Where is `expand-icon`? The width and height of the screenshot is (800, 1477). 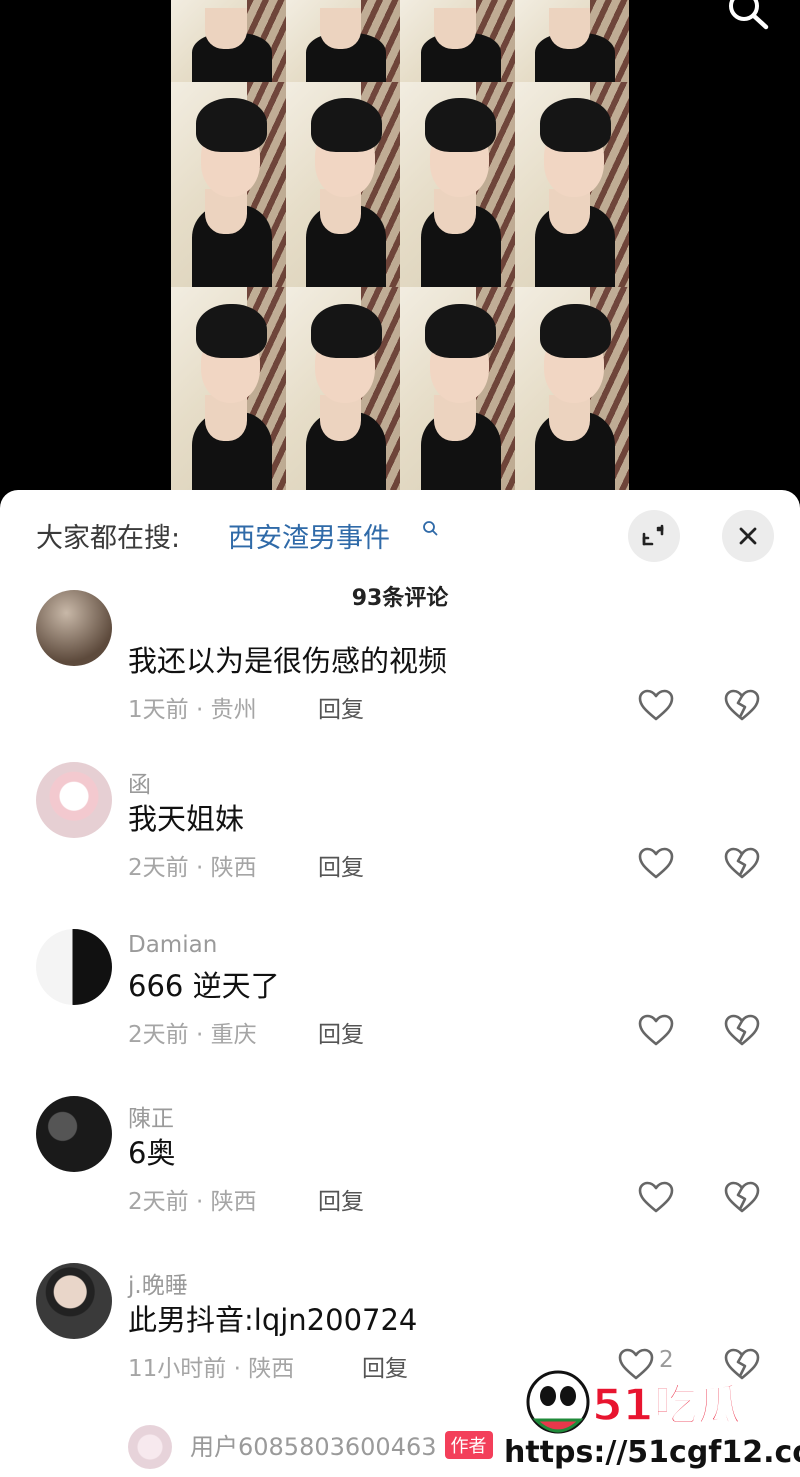
expand-icon is located at coordinates (653, 535).